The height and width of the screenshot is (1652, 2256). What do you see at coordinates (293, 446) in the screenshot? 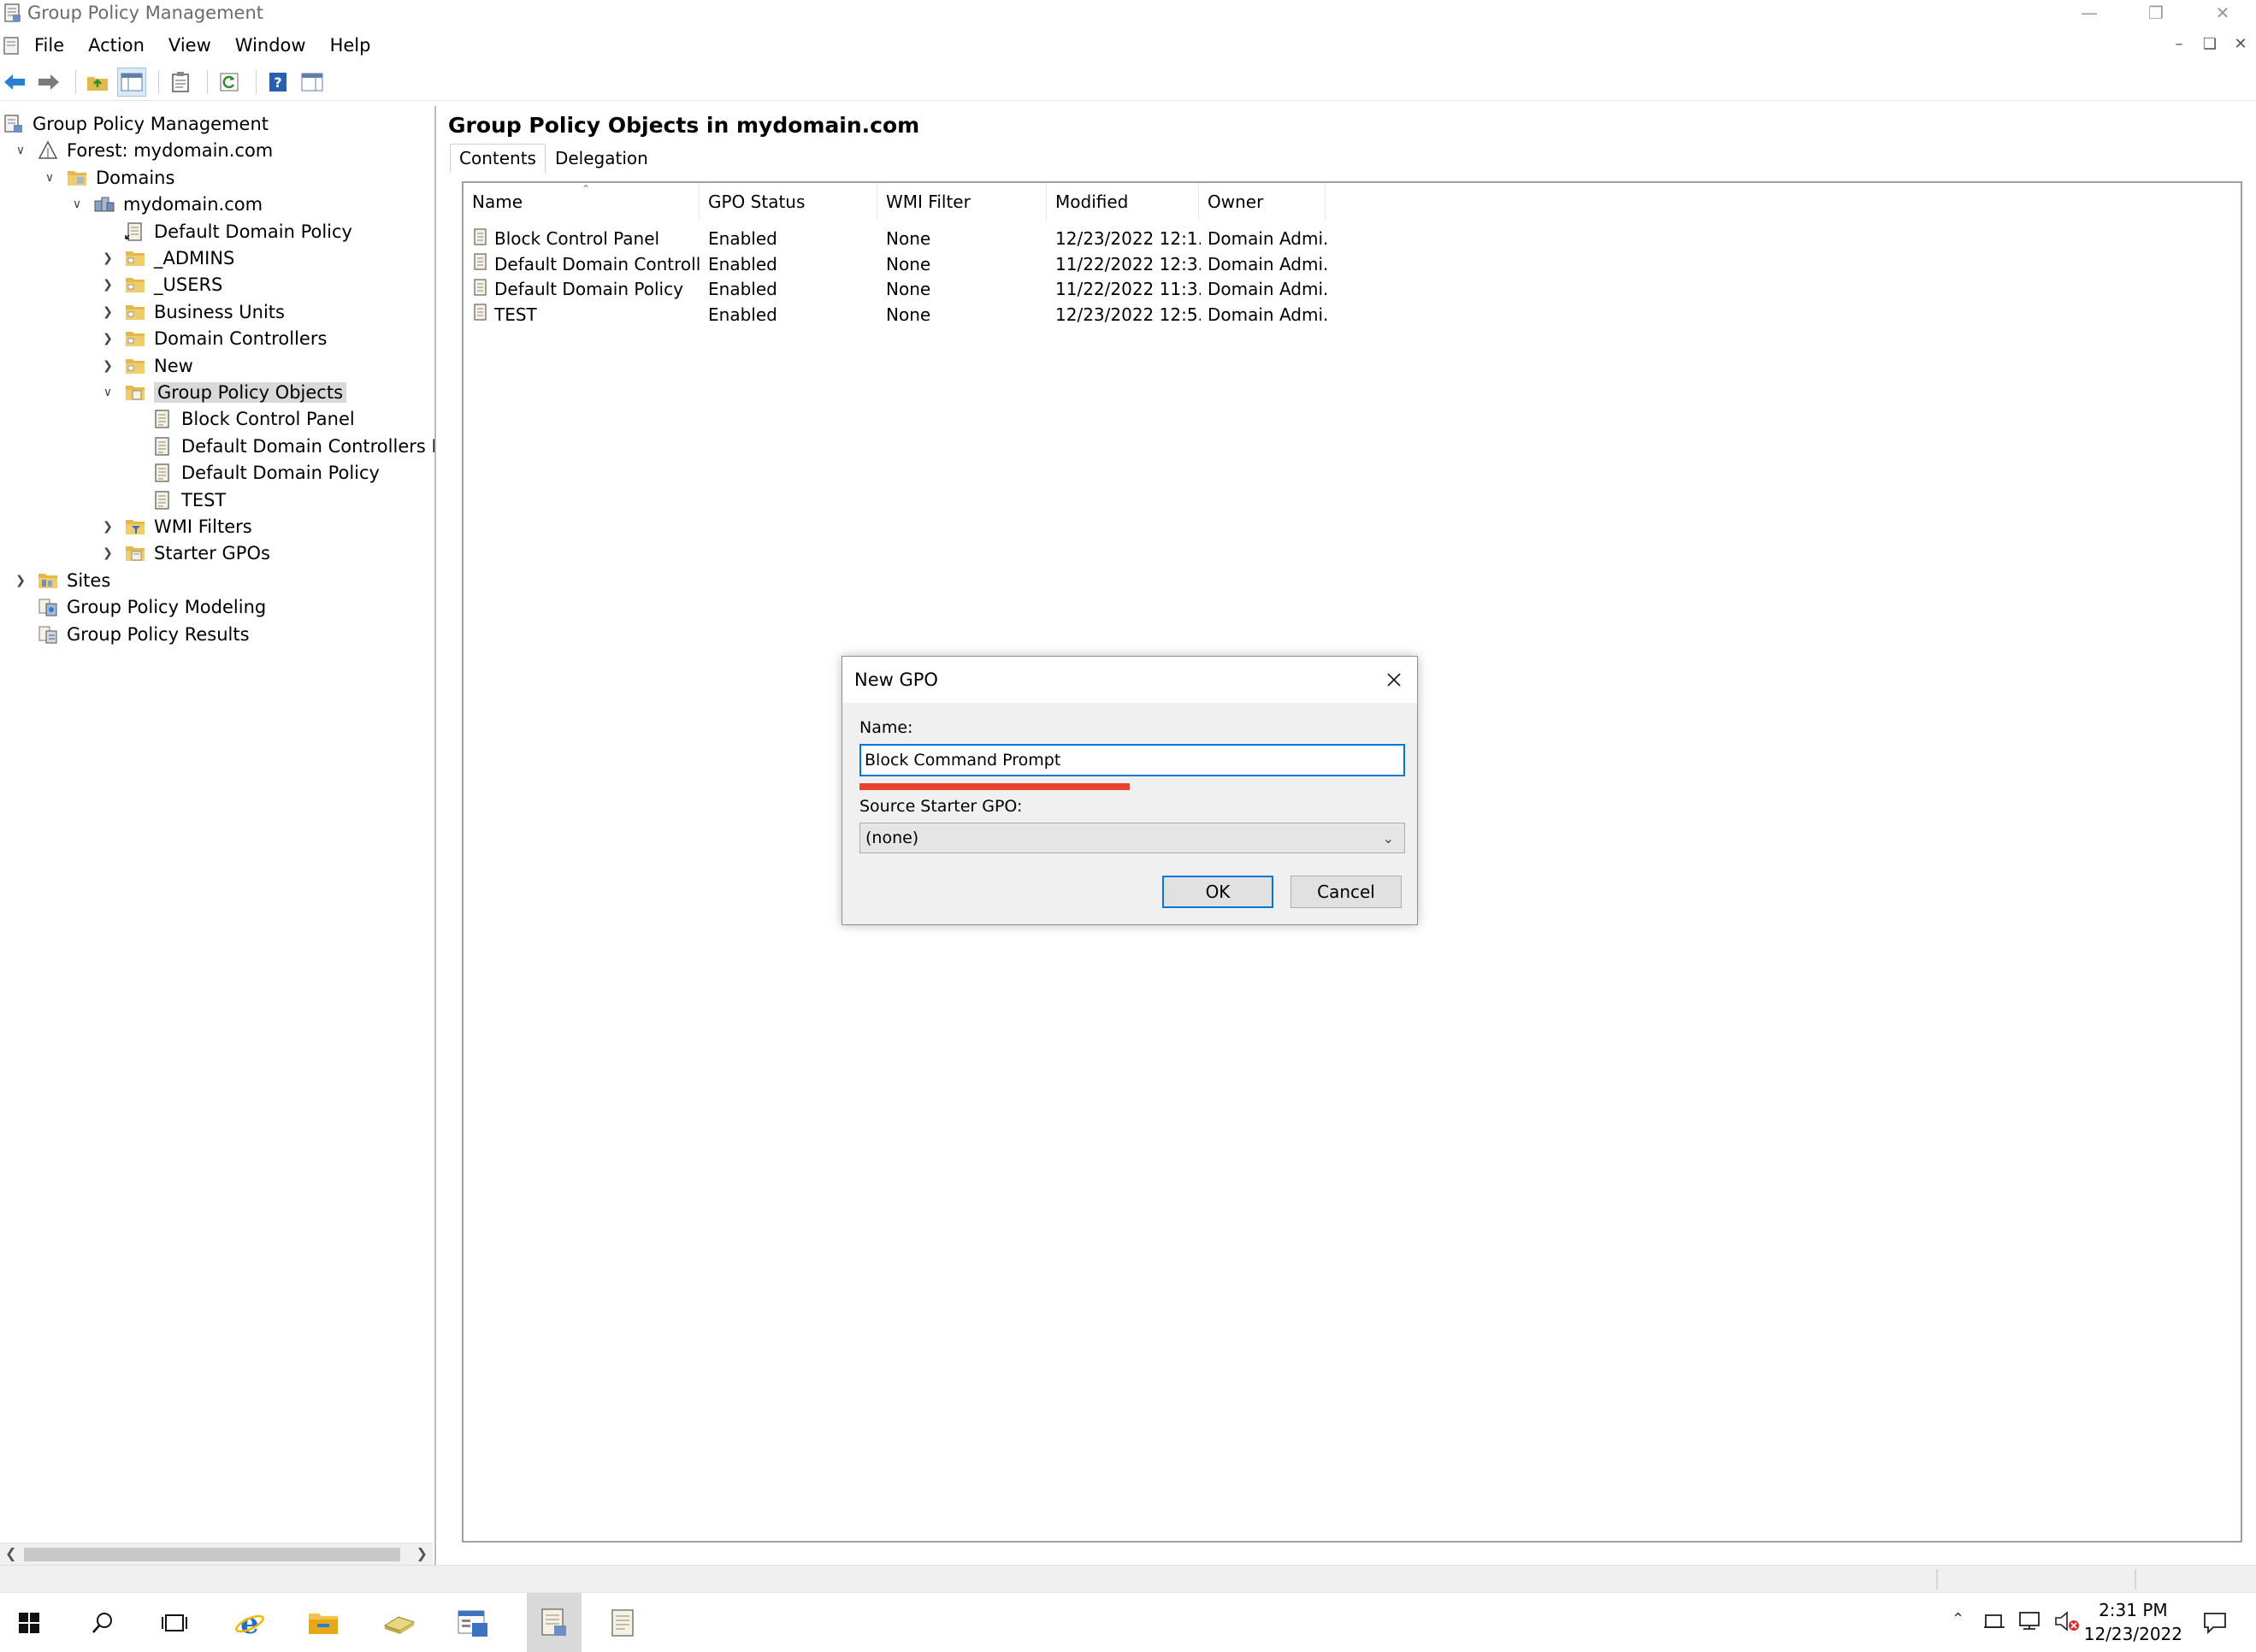
I see `tree-node-default-domain-controllers-policy: Default Domain Controllers Policy` at bounding box center [293, 446].